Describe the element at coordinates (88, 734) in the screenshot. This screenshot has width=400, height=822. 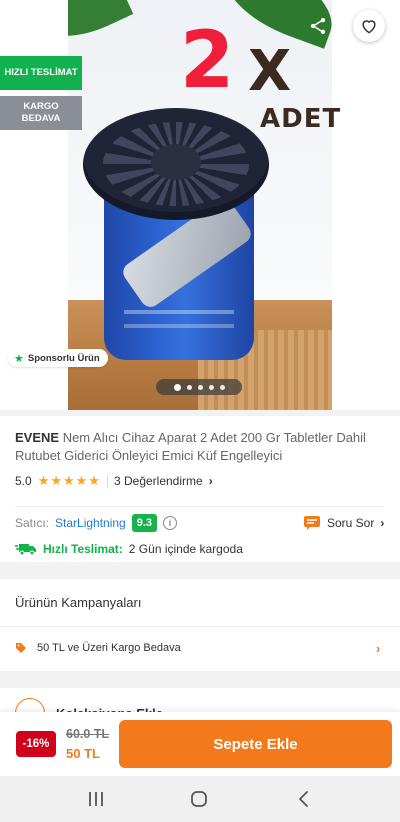
I see `old-price: 60.0 TL` at that location.